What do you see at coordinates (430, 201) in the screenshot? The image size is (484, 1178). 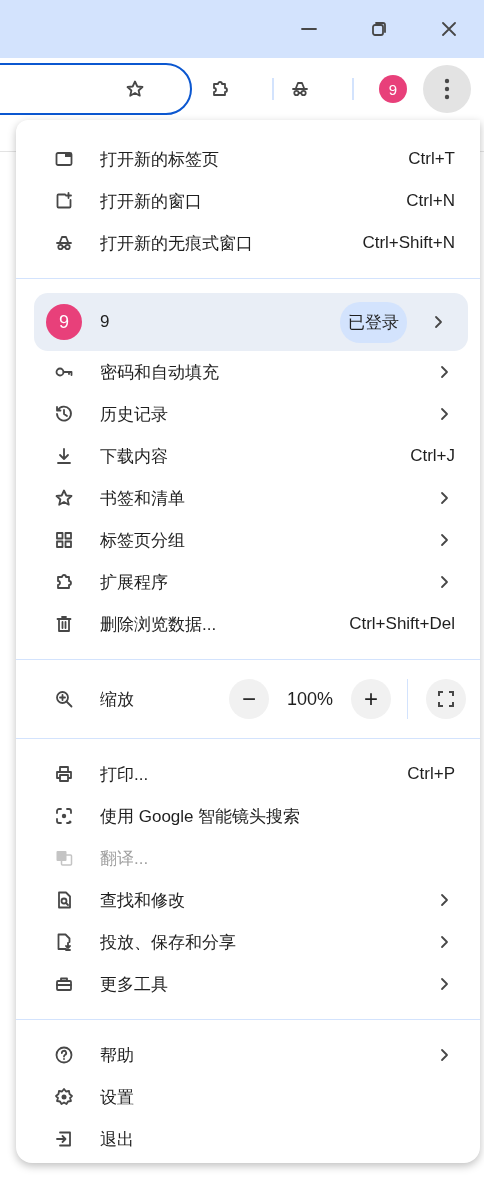 I see `shortcut-label: Ctrl+N` at bounding box center [430, 201].